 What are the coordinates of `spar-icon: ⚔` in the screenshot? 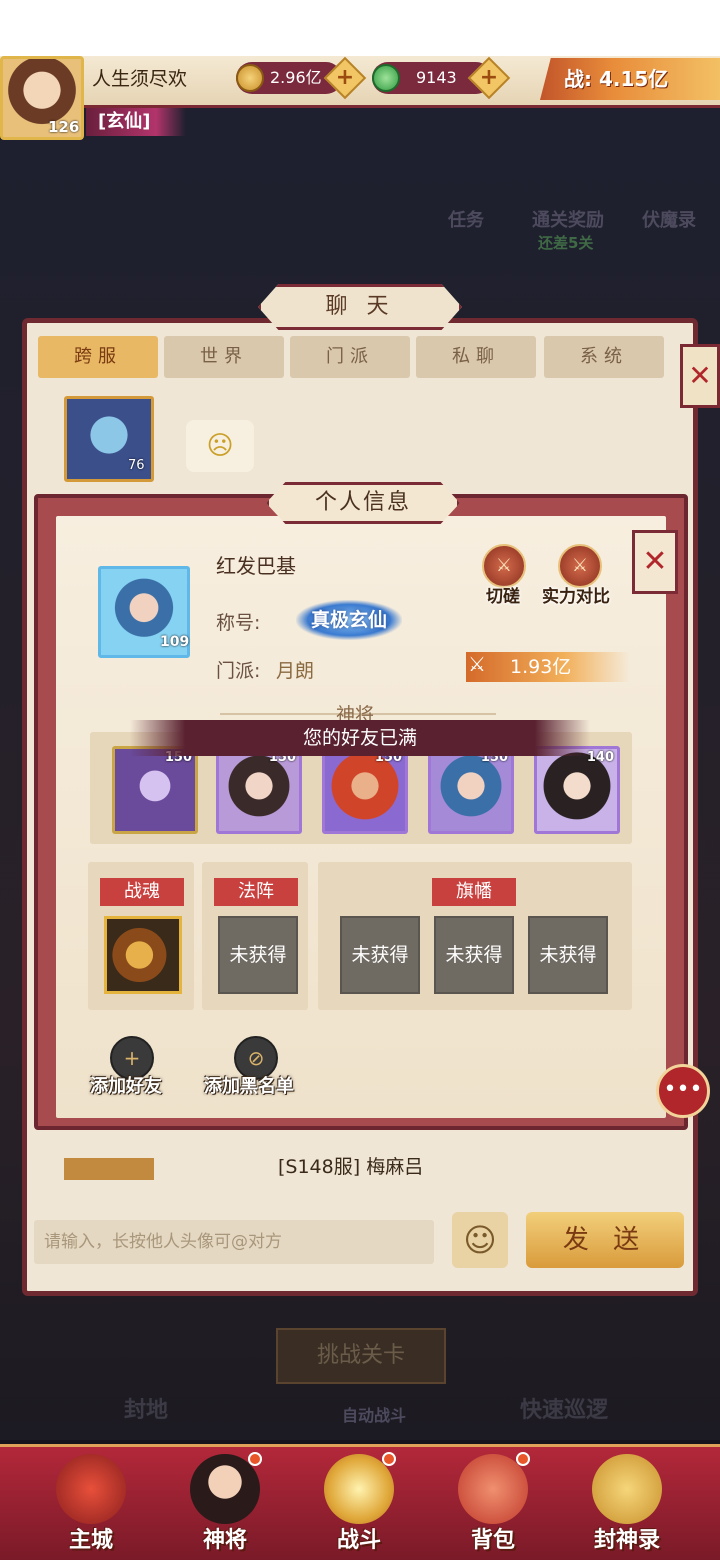 It's located at (504, 565).